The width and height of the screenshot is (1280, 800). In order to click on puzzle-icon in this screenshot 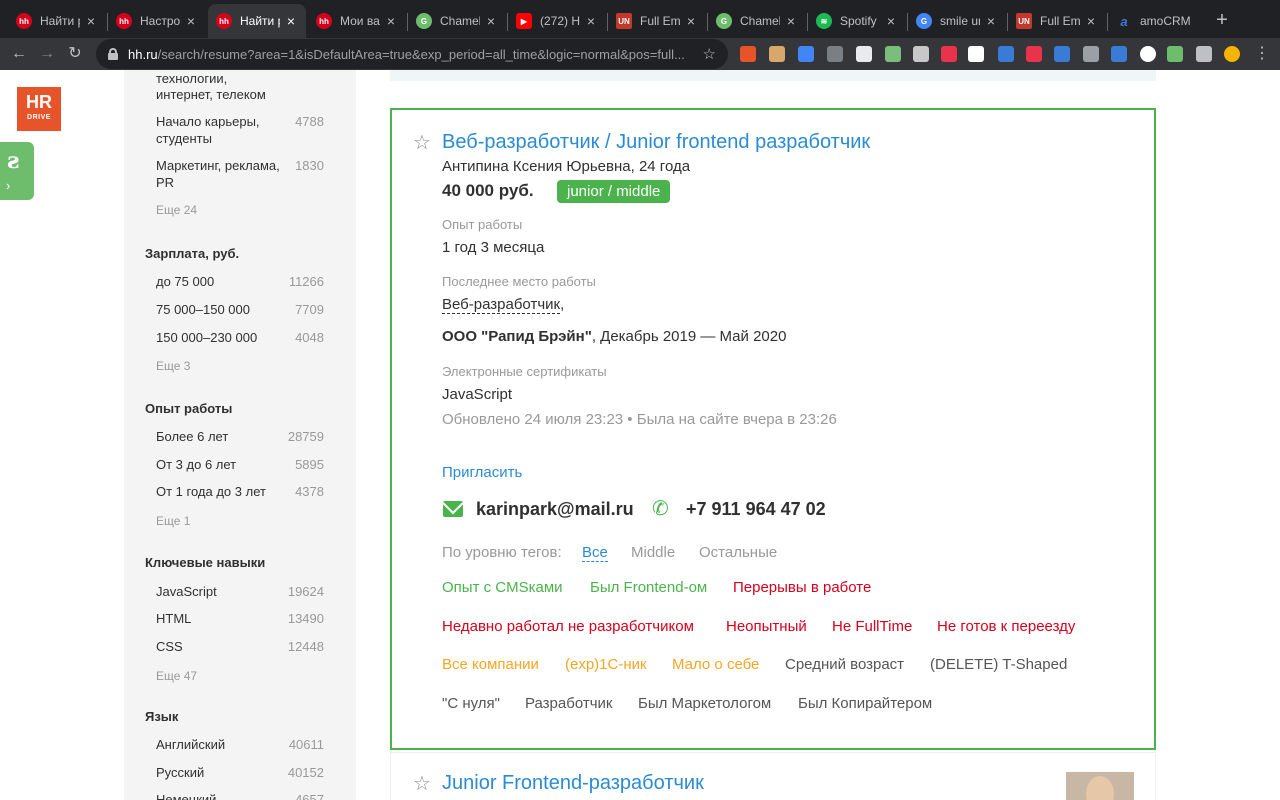, I will do `click(1204, 54)`.